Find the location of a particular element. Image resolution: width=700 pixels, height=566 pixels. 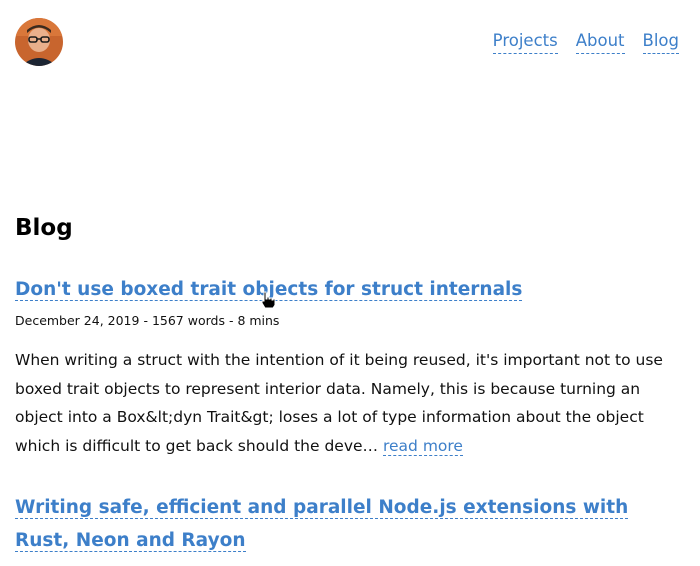

page-title: Blog is located at coordinates (44, 228).